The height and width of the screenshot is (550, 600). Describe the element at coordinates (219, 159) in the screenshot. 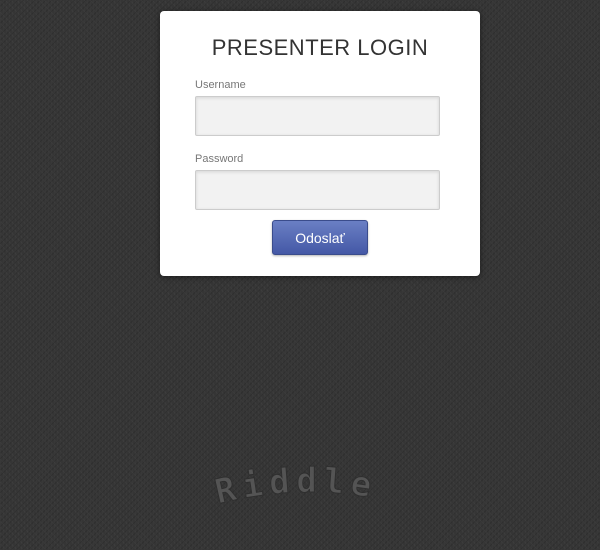

I see `password-label: Password` at that location.